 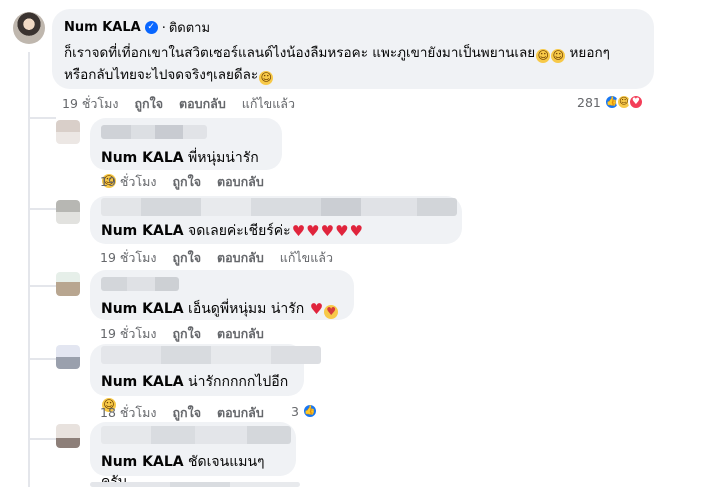 What do you see at coordinates (151, 27) in the screenshot?
I see `verified-icon: ✓` at bounding box center [151, 27].